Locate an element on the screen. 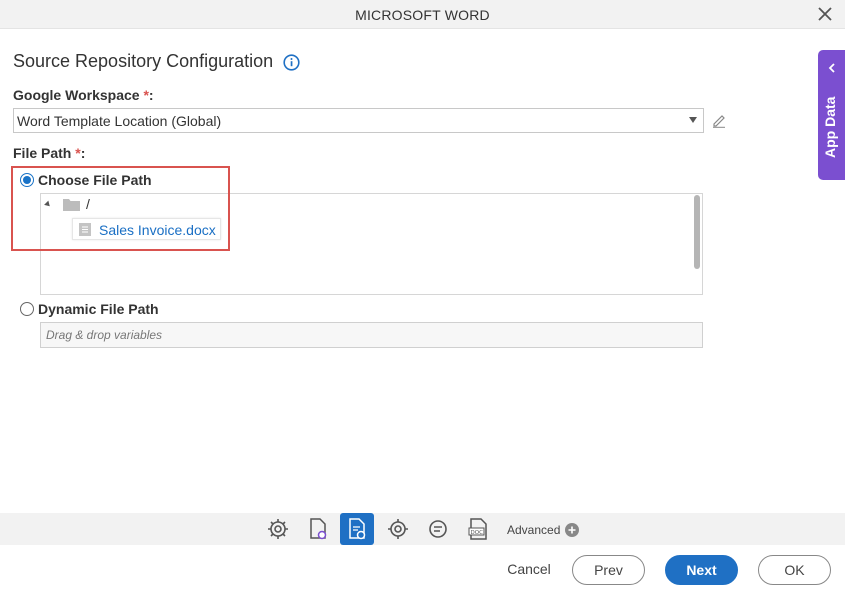 The height and width of the screenshot is (594, 845). settings-gear-icon is located at coordinates (278, 529).